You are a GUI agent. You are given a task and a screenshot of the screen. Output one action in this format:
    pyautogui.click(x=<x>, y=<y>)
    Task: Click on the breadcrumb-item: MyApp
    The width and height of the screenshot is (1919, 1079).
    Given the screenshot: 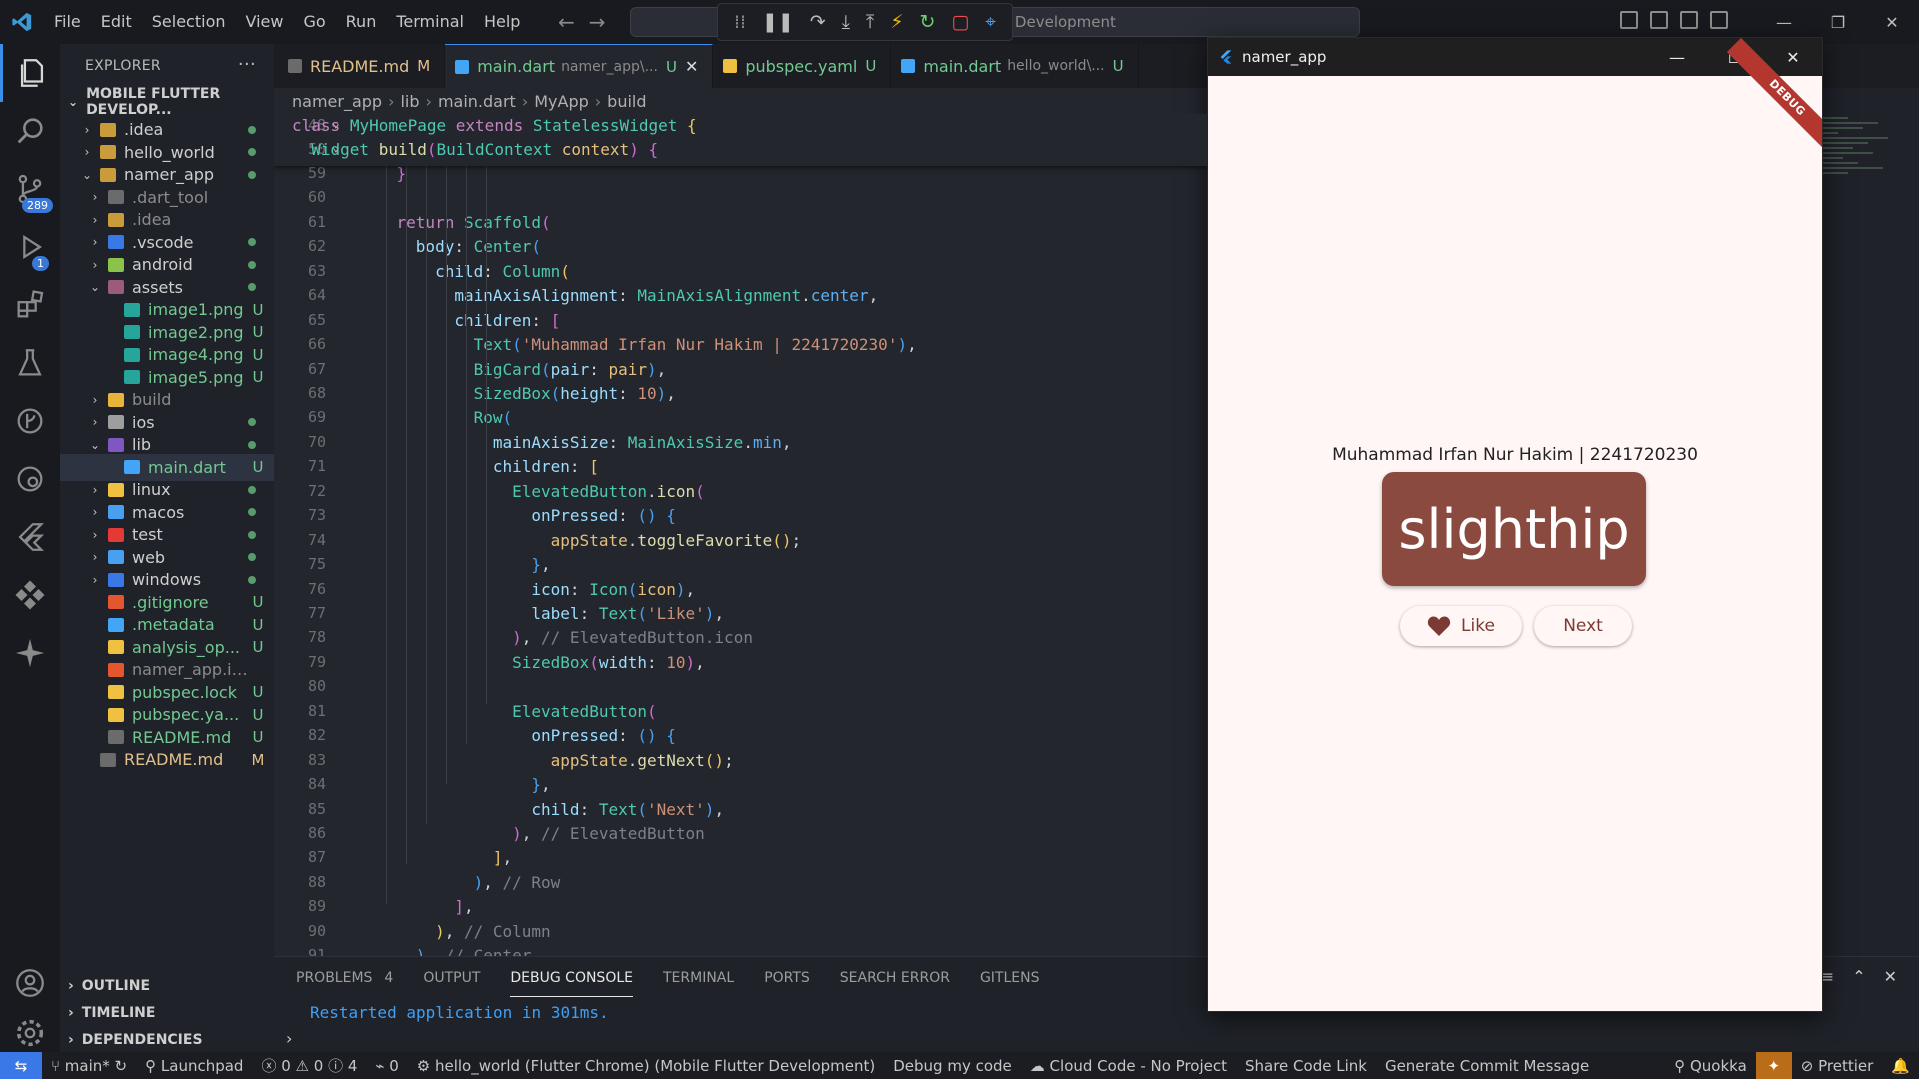 What is the action you would take?
    pyautogui.click(x=561, y=101)
    